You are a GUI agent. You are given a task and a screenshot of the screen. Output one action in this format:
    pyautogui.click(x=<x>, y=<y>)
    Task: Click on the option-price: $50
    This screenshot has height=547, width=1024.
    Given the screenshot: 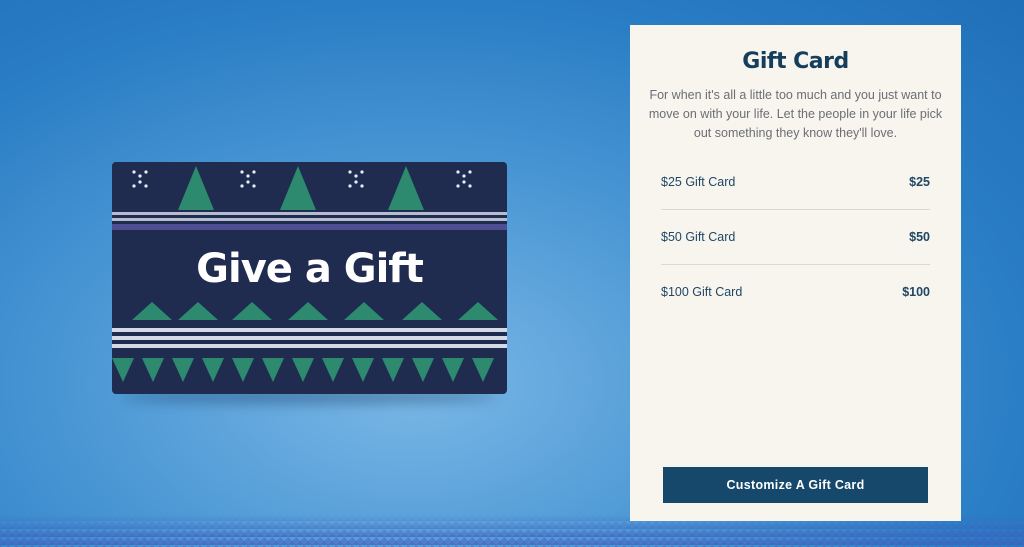 What is the action you would take?
    pyautogui.click(x=919, y=237)
    